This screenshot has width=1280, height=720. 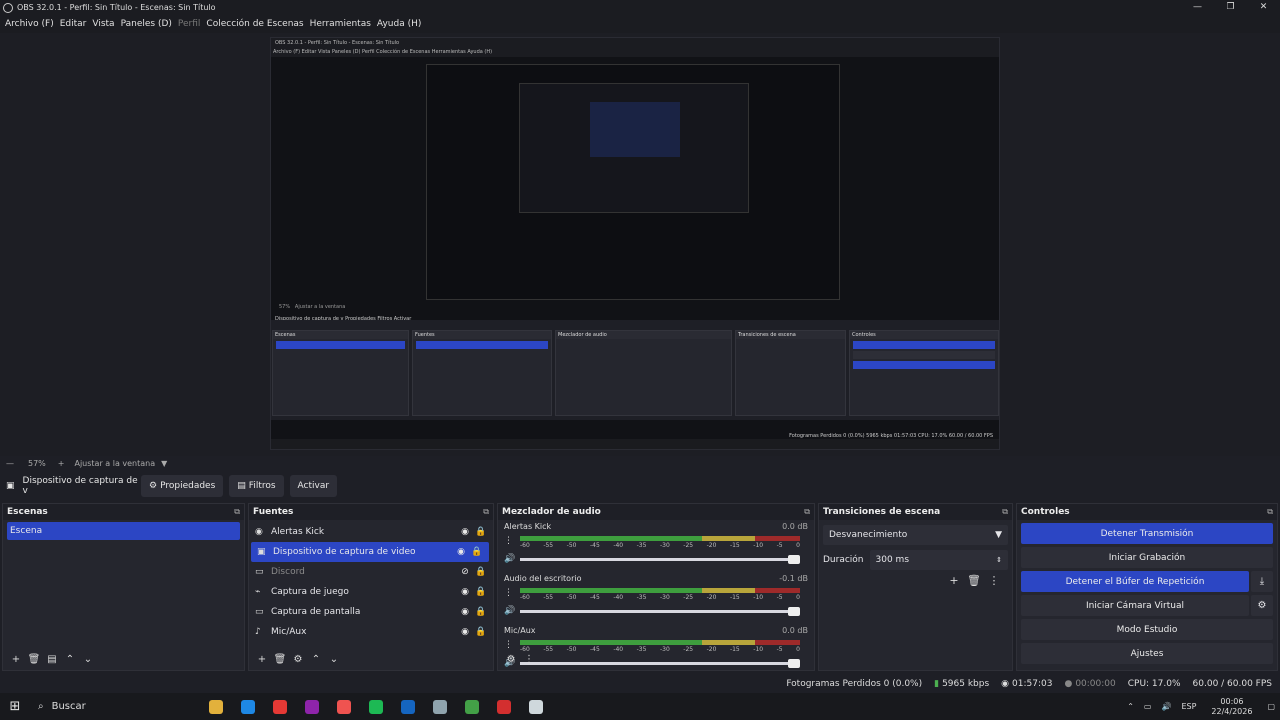 What do you see at coordinates (1148, 706) in the screenshot?
I see `network-icon: ▭` at bounding box center [1148, 706].